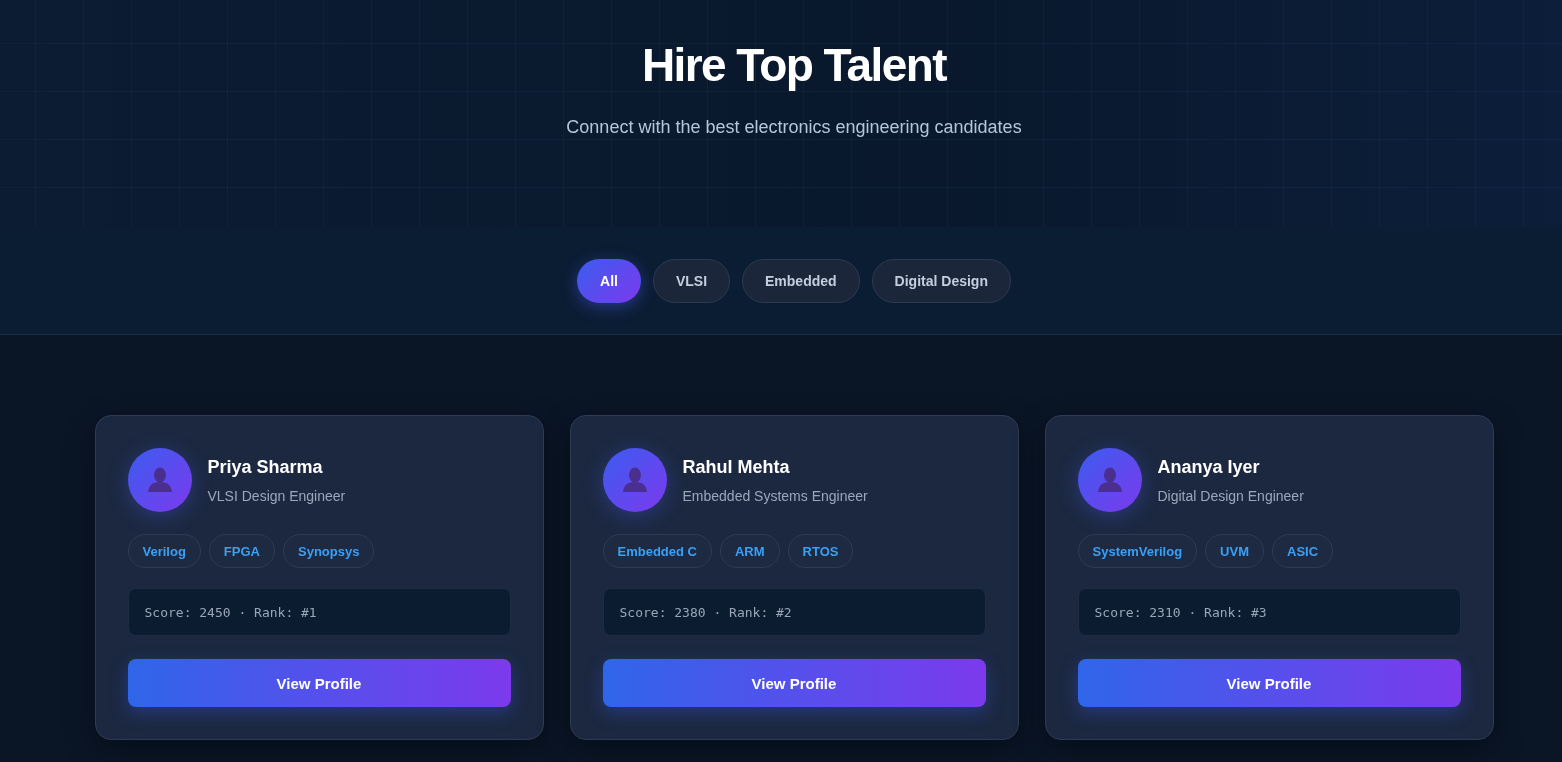 Image resolution: width=1562 pixels, height=762 pixels. What do you see at coordinates (265, 466) in the screenshot?
I see `candidate-name: Priya Sharma` at bounding box center [265, 466].